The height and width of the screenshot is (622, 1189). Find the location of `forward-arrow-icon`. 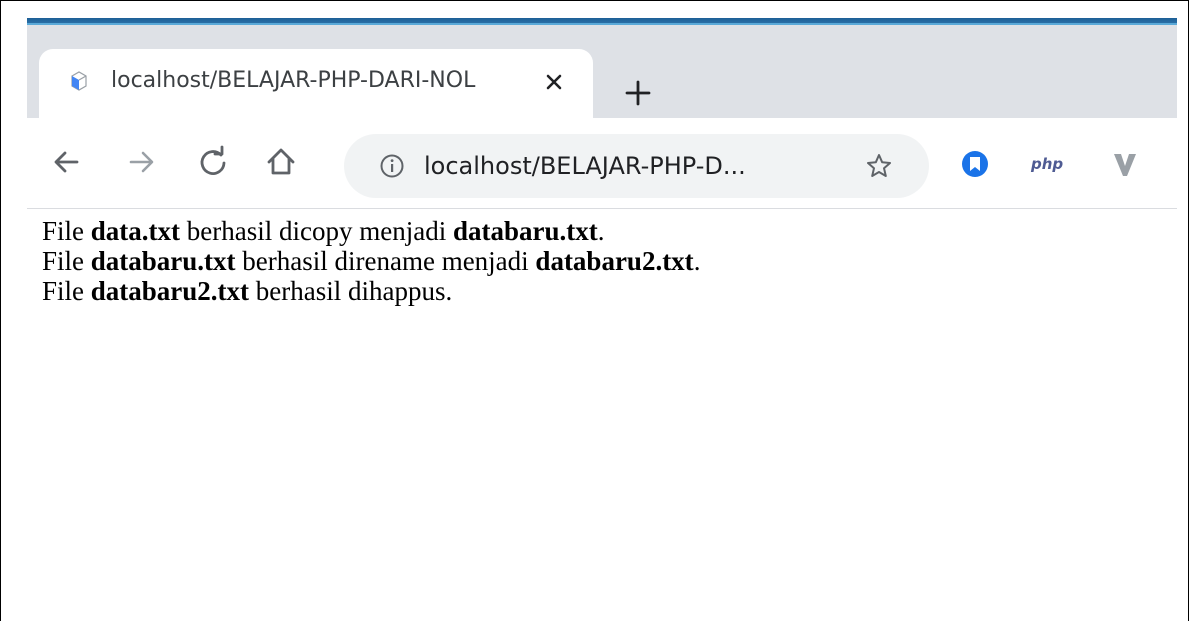

forward-arrow-icon is located at coordinates (141, 162).